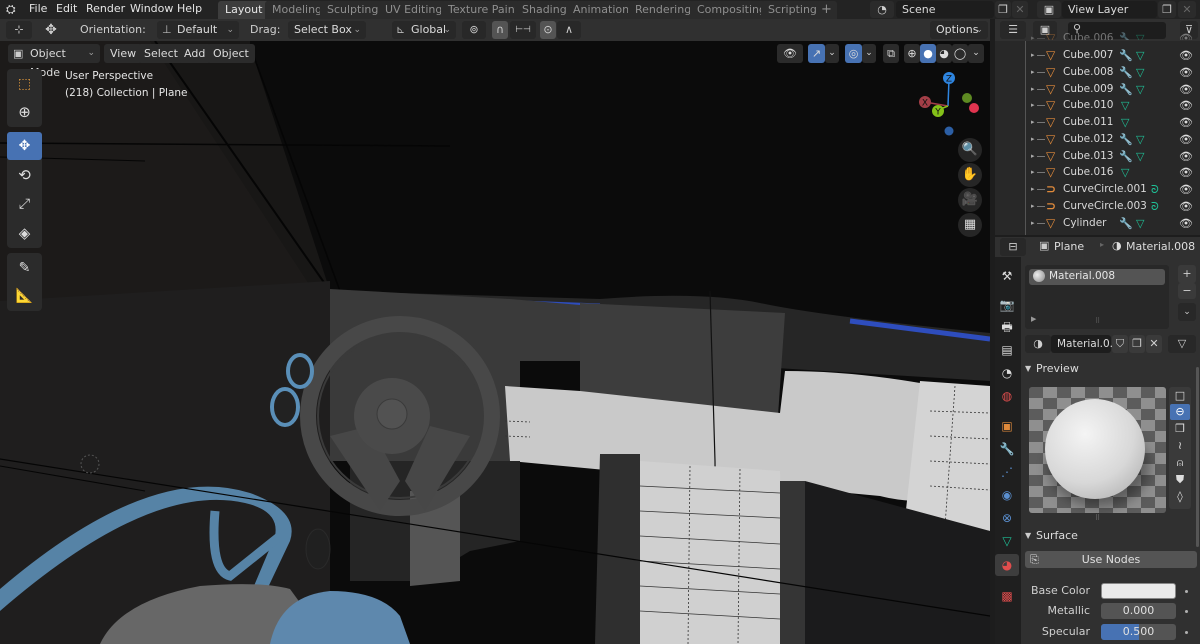  Describe the element at coordinates (24, 296) in the screenshot. I see `measure-tool-icon: 📐` at that location.